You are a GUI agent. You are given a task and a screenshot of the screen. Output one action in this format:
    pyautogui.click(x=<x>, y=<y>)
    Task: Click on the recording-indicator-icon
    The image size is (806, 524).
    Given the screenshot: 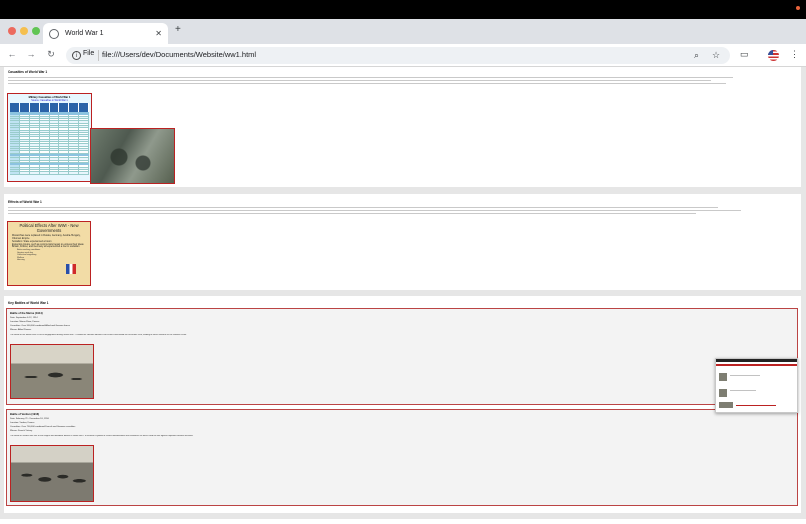 What is the action you would take?
    pyautogui.click(x=798, y=8)
    